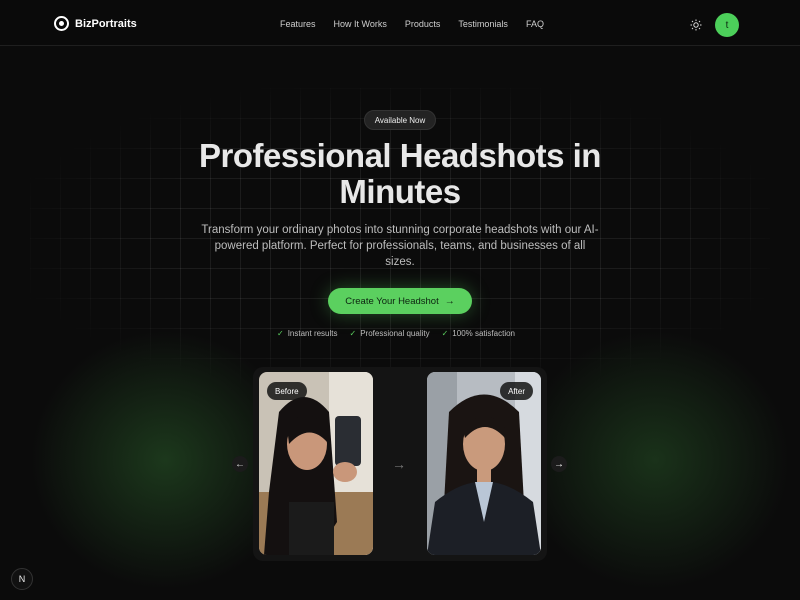  I want to click on feature-label: Professional quality, so click(395, 333).